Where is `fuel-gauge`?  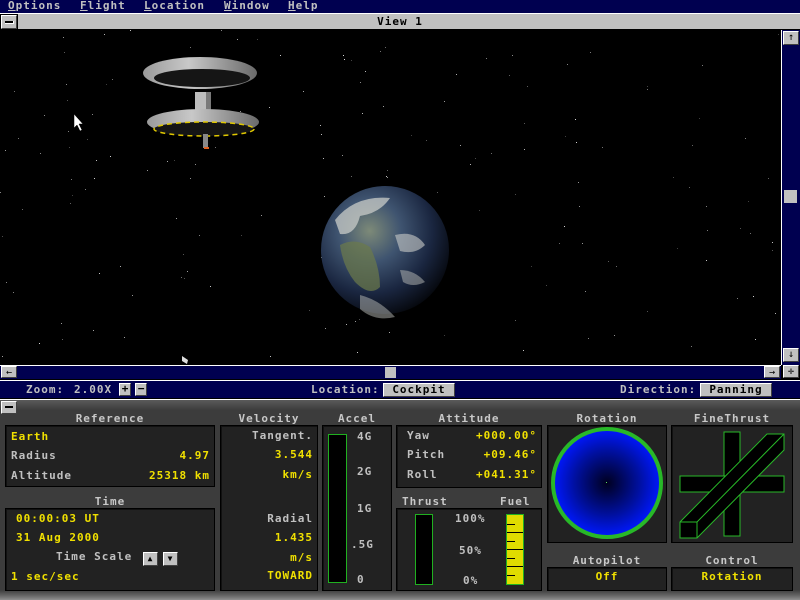
fuel-gauge is located at coordinates (515, 549).